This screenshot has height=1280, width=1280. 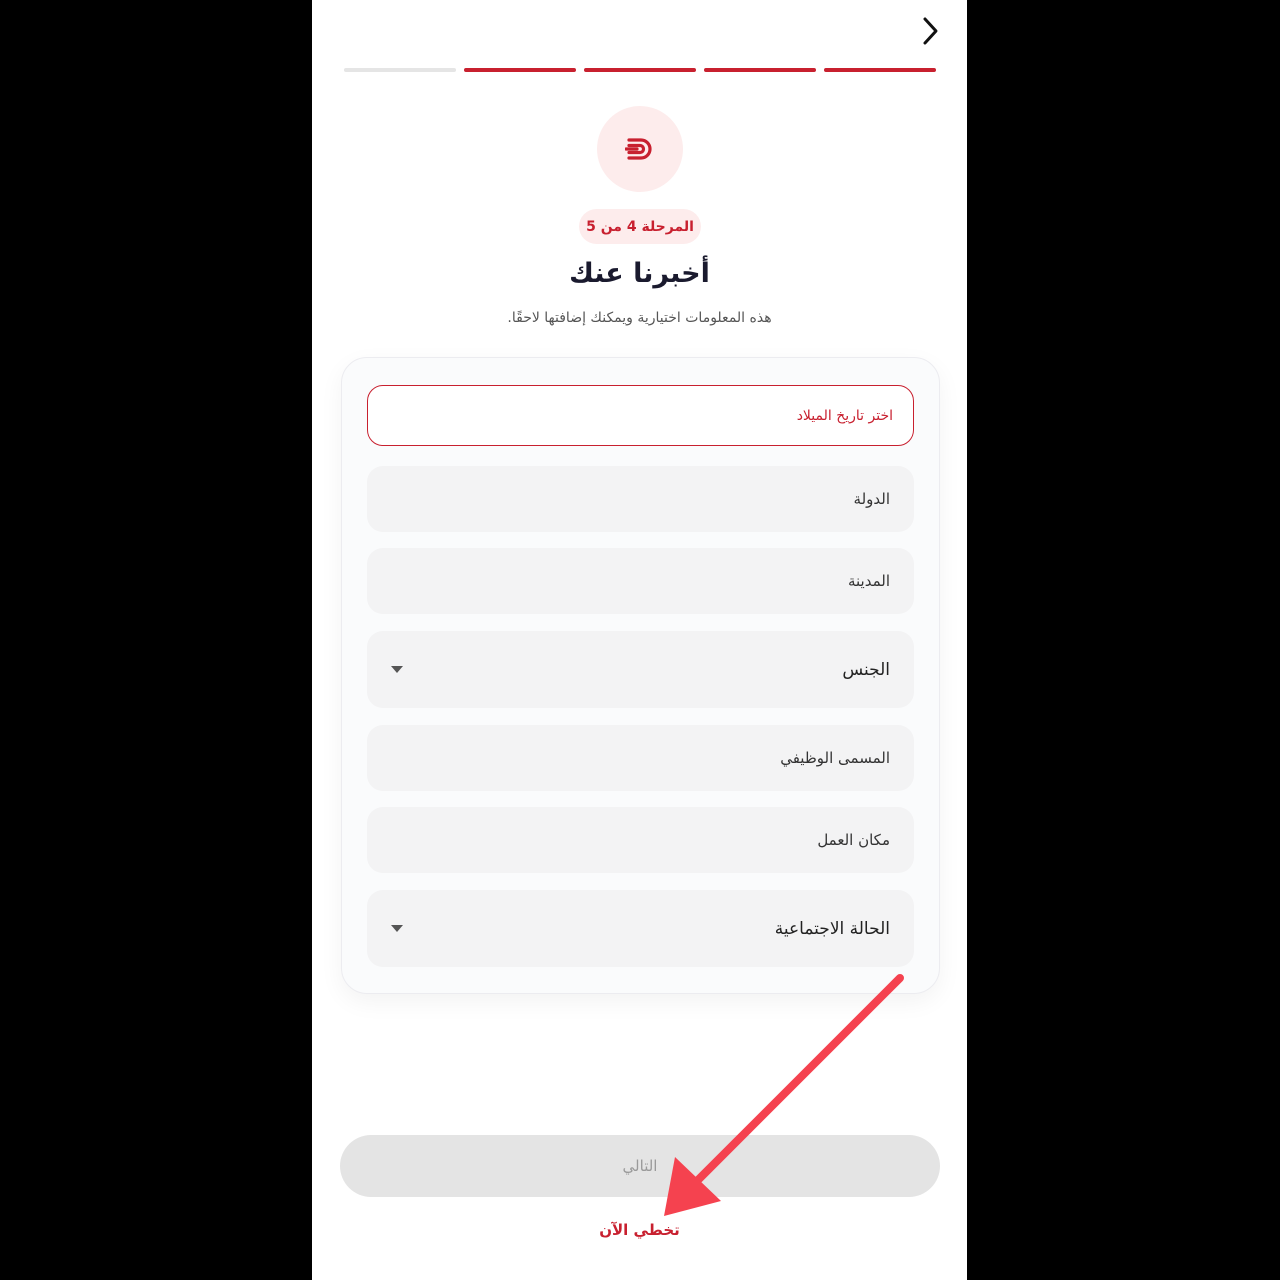 I want to click on back-button, so click(x=930, y=31).